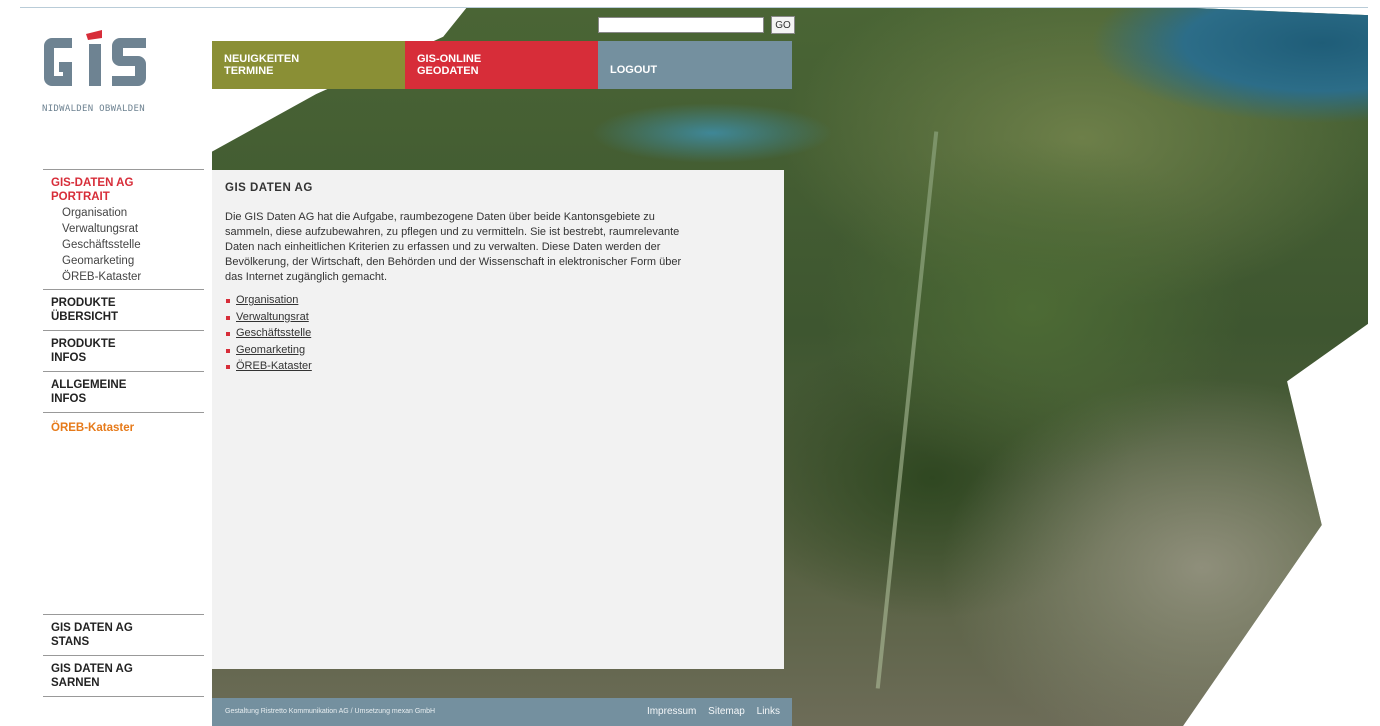 The height and width of the screenshot is (726, 1380). I want to click on list-item: Geomarketing, so click(268, 350).